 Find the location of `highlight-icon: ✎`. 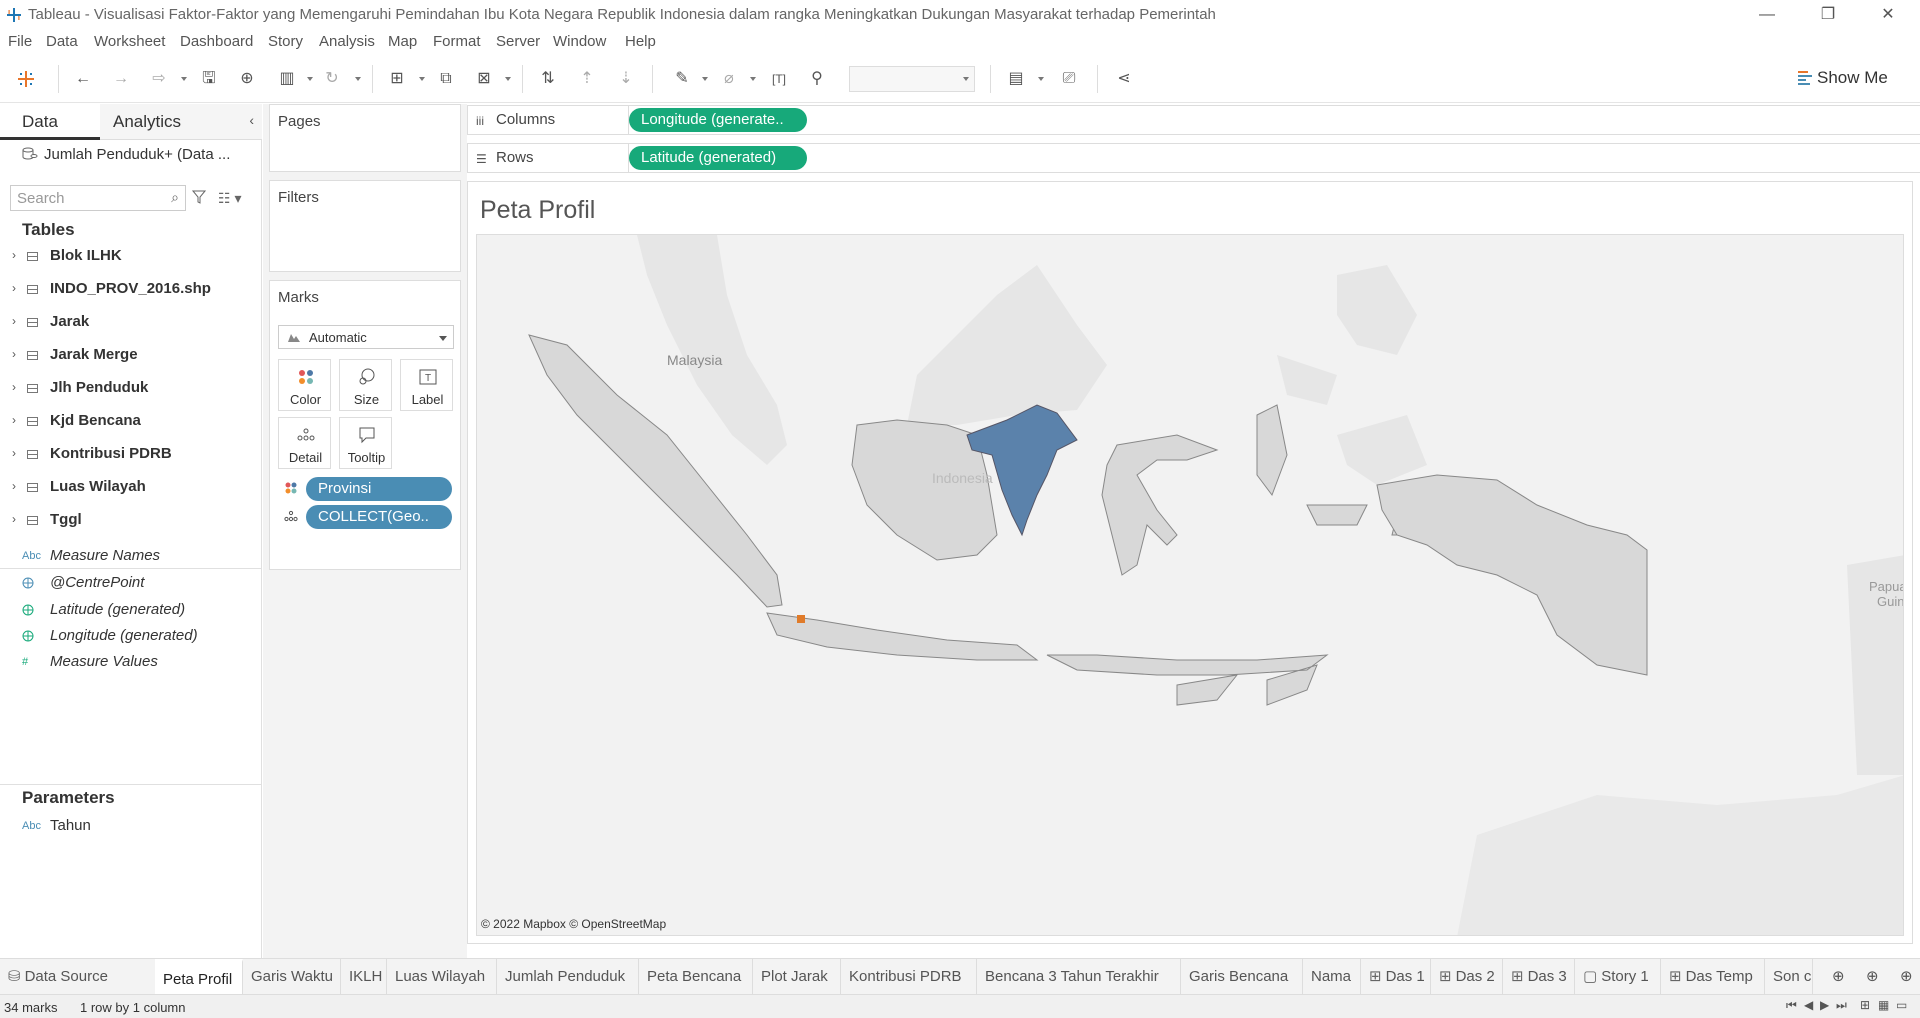

highlight-icon: ✎ is located at coordinates (682, 79).